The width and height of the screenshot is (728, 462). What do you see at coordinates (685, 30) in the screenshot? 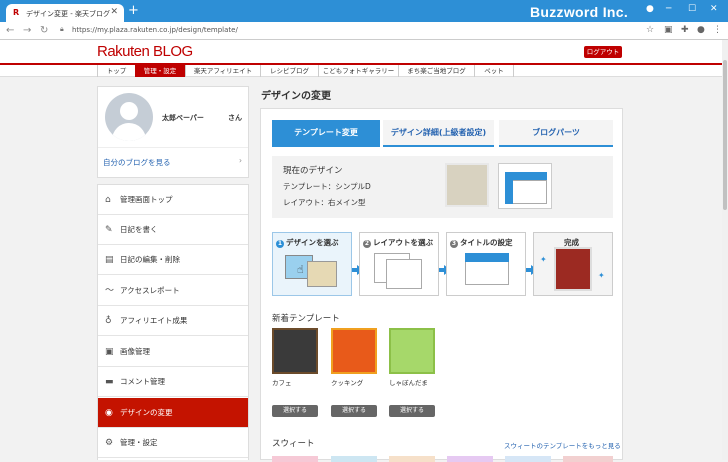
I see `puzzle-icon: ✚` at bounding box center [685, 30].